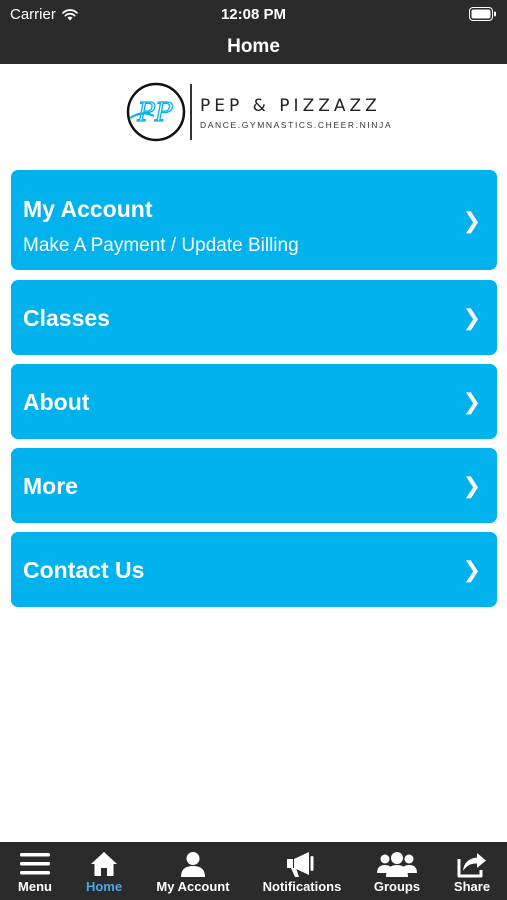 The width and height of the screenshot is (507, 900). I want to click on menu-item-title: Classes, so click(66, 318).